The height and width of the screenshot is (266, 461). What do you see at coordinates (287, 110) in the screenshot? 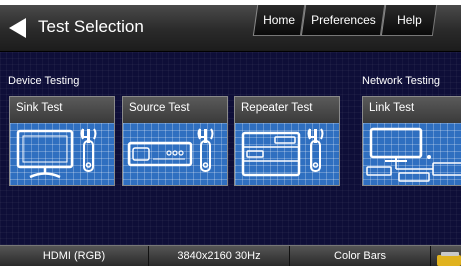
I see `card-repeater-test-label: Repeater Test` at bounding box center [287, 110].